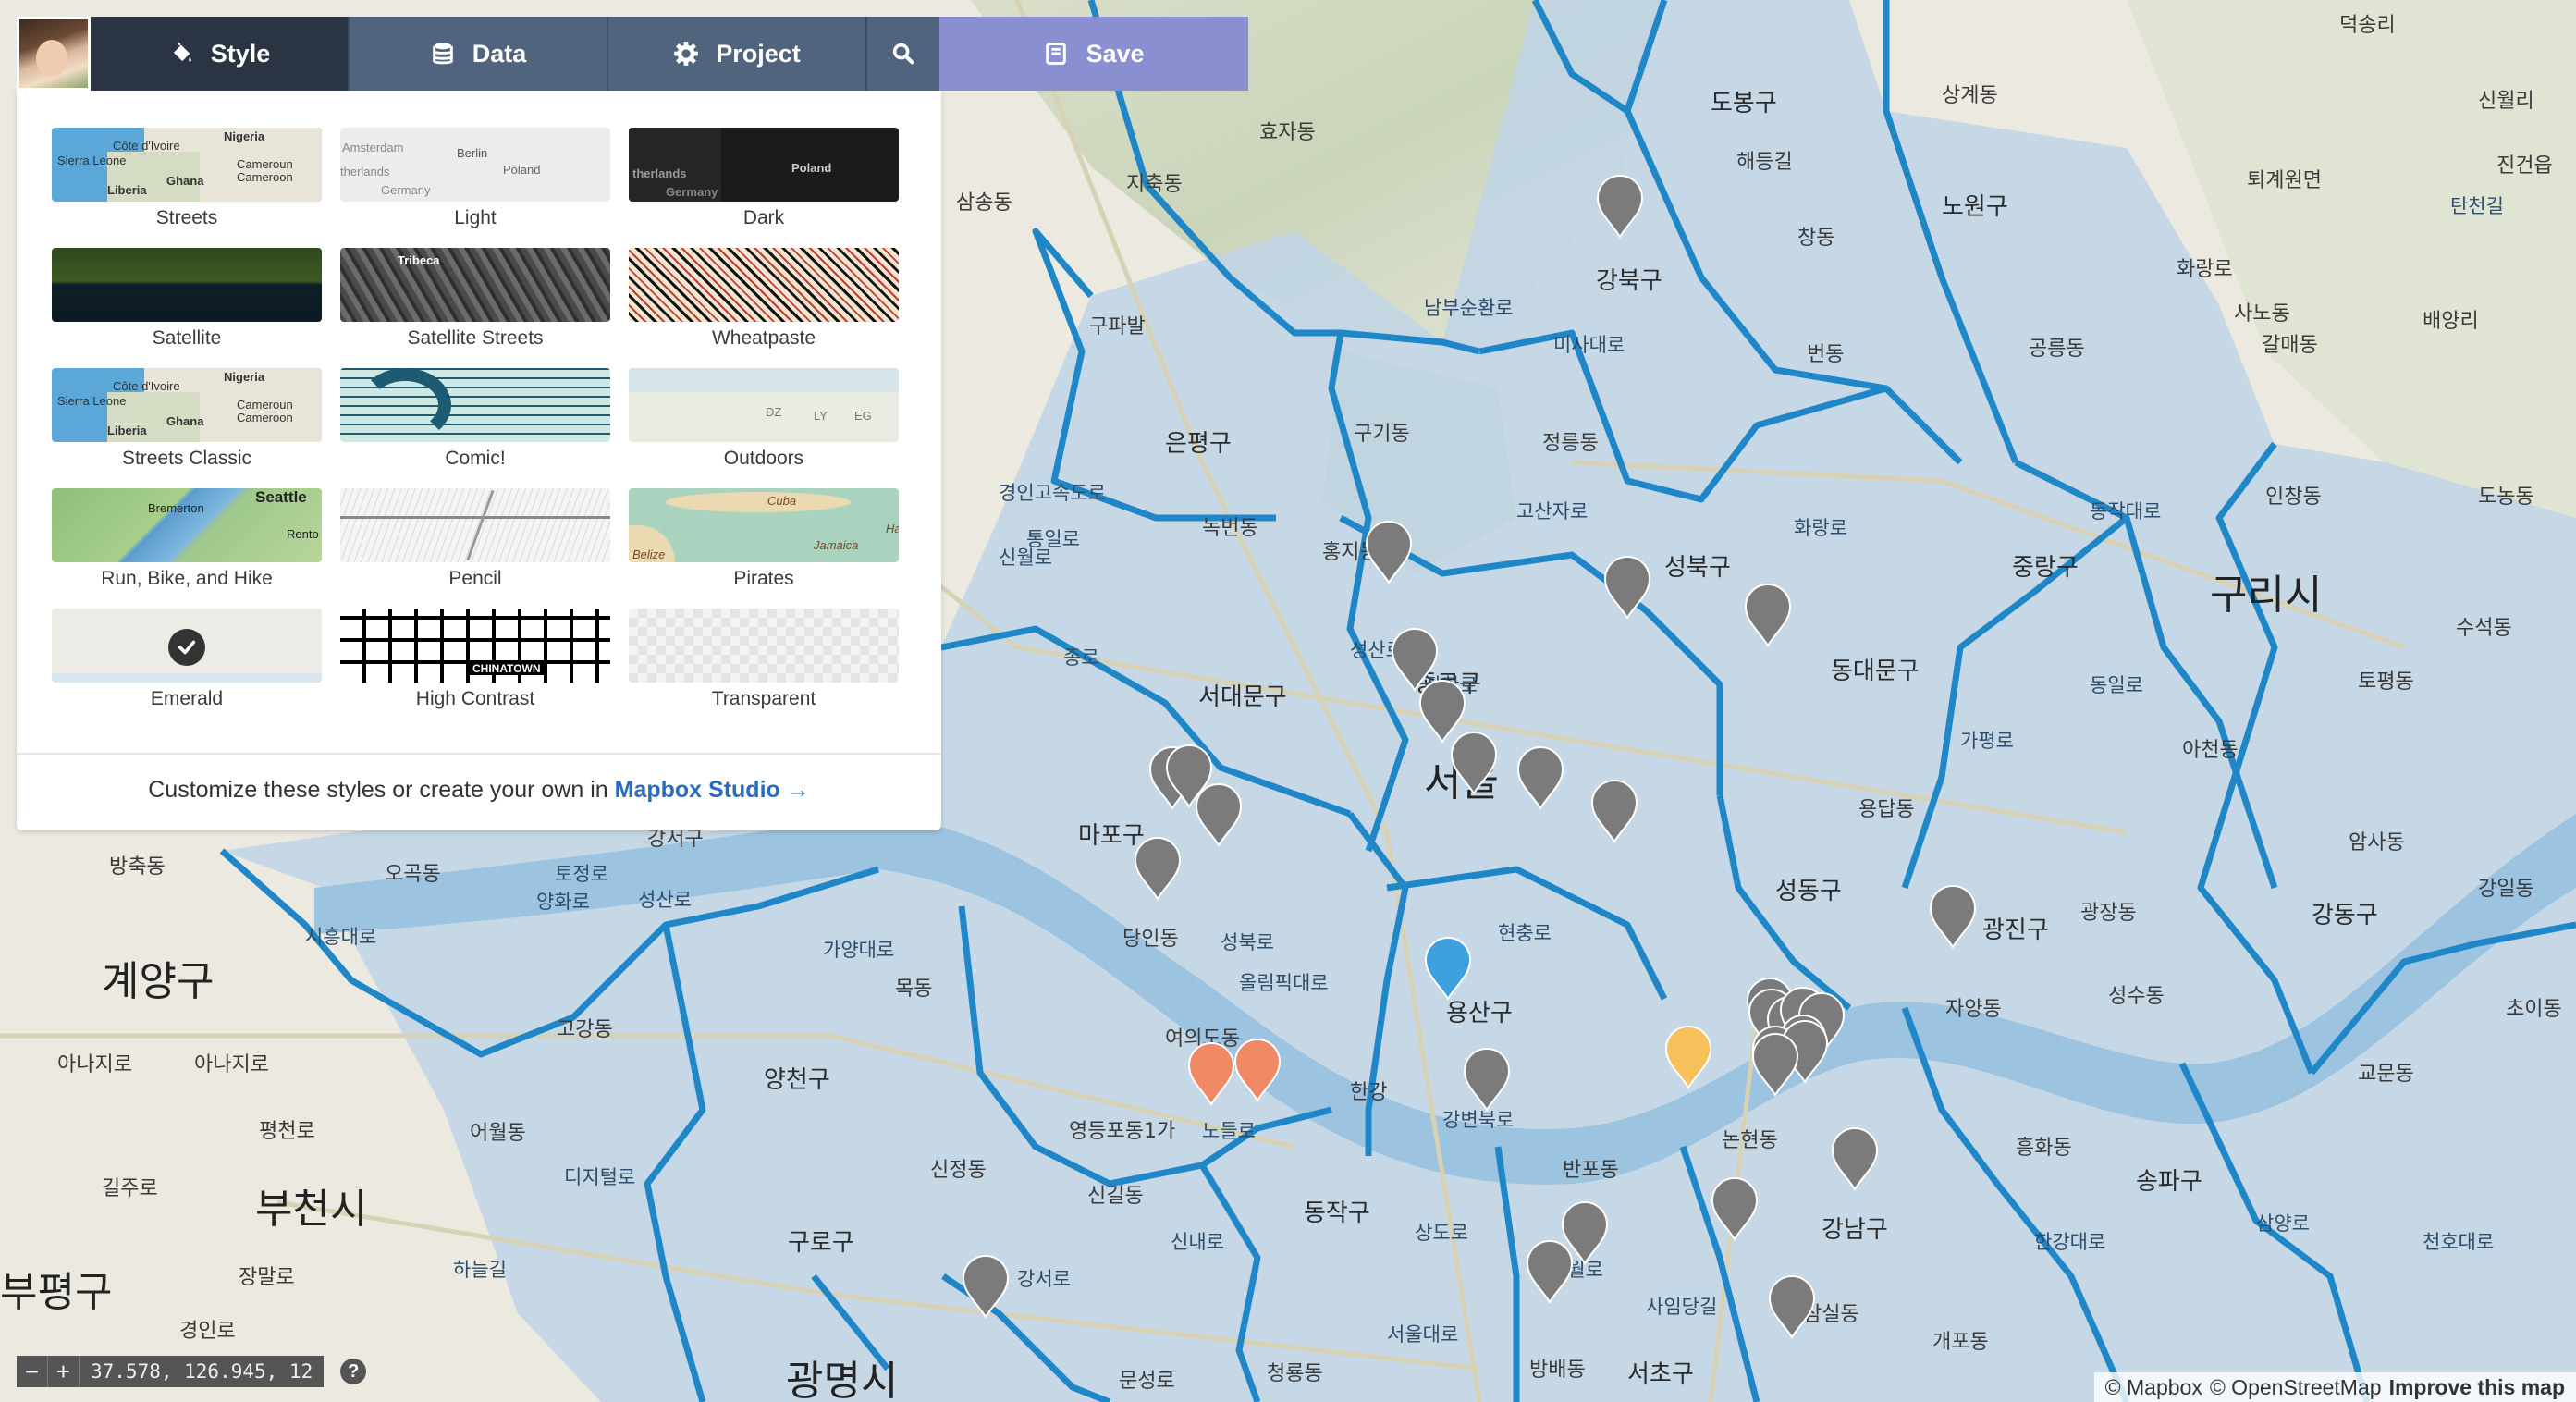 The width and height of the screenshot is (2576, 1402). Describe the element at coordinates (1368, 1092) in the screenshot. I see `svg-text: 한강` at that location.